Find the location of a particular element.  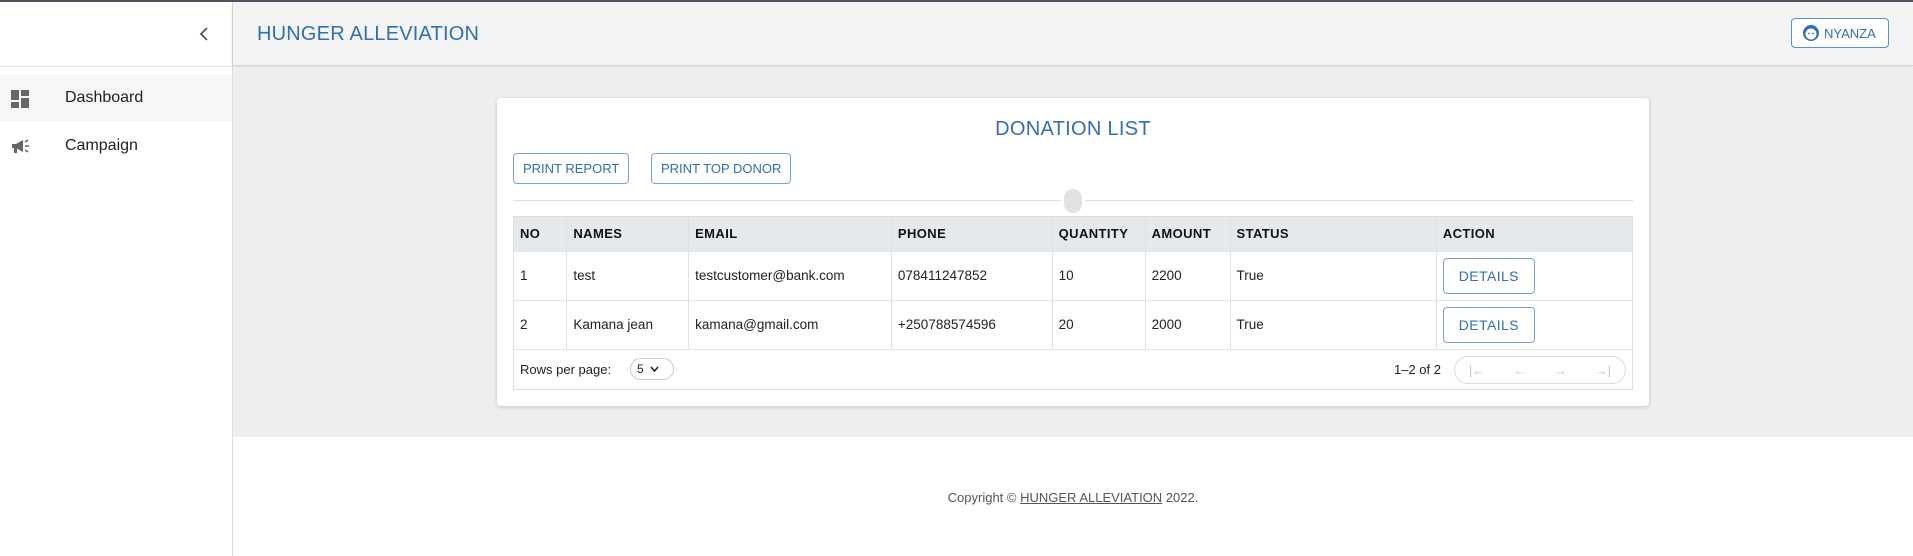

column-header: PHONE is located at coordinates (972, 234).